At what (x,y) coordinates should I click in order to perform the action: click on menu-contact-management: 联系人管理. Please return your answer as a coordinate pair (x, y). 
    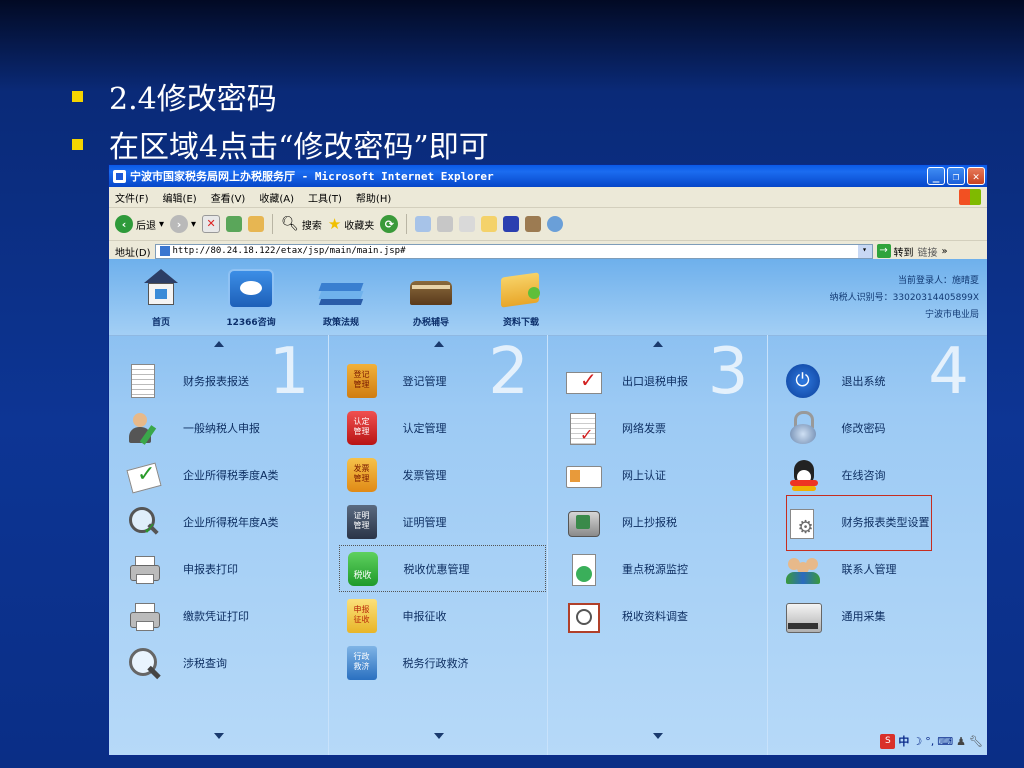
    Looking at the image, I should click on (883, 568).